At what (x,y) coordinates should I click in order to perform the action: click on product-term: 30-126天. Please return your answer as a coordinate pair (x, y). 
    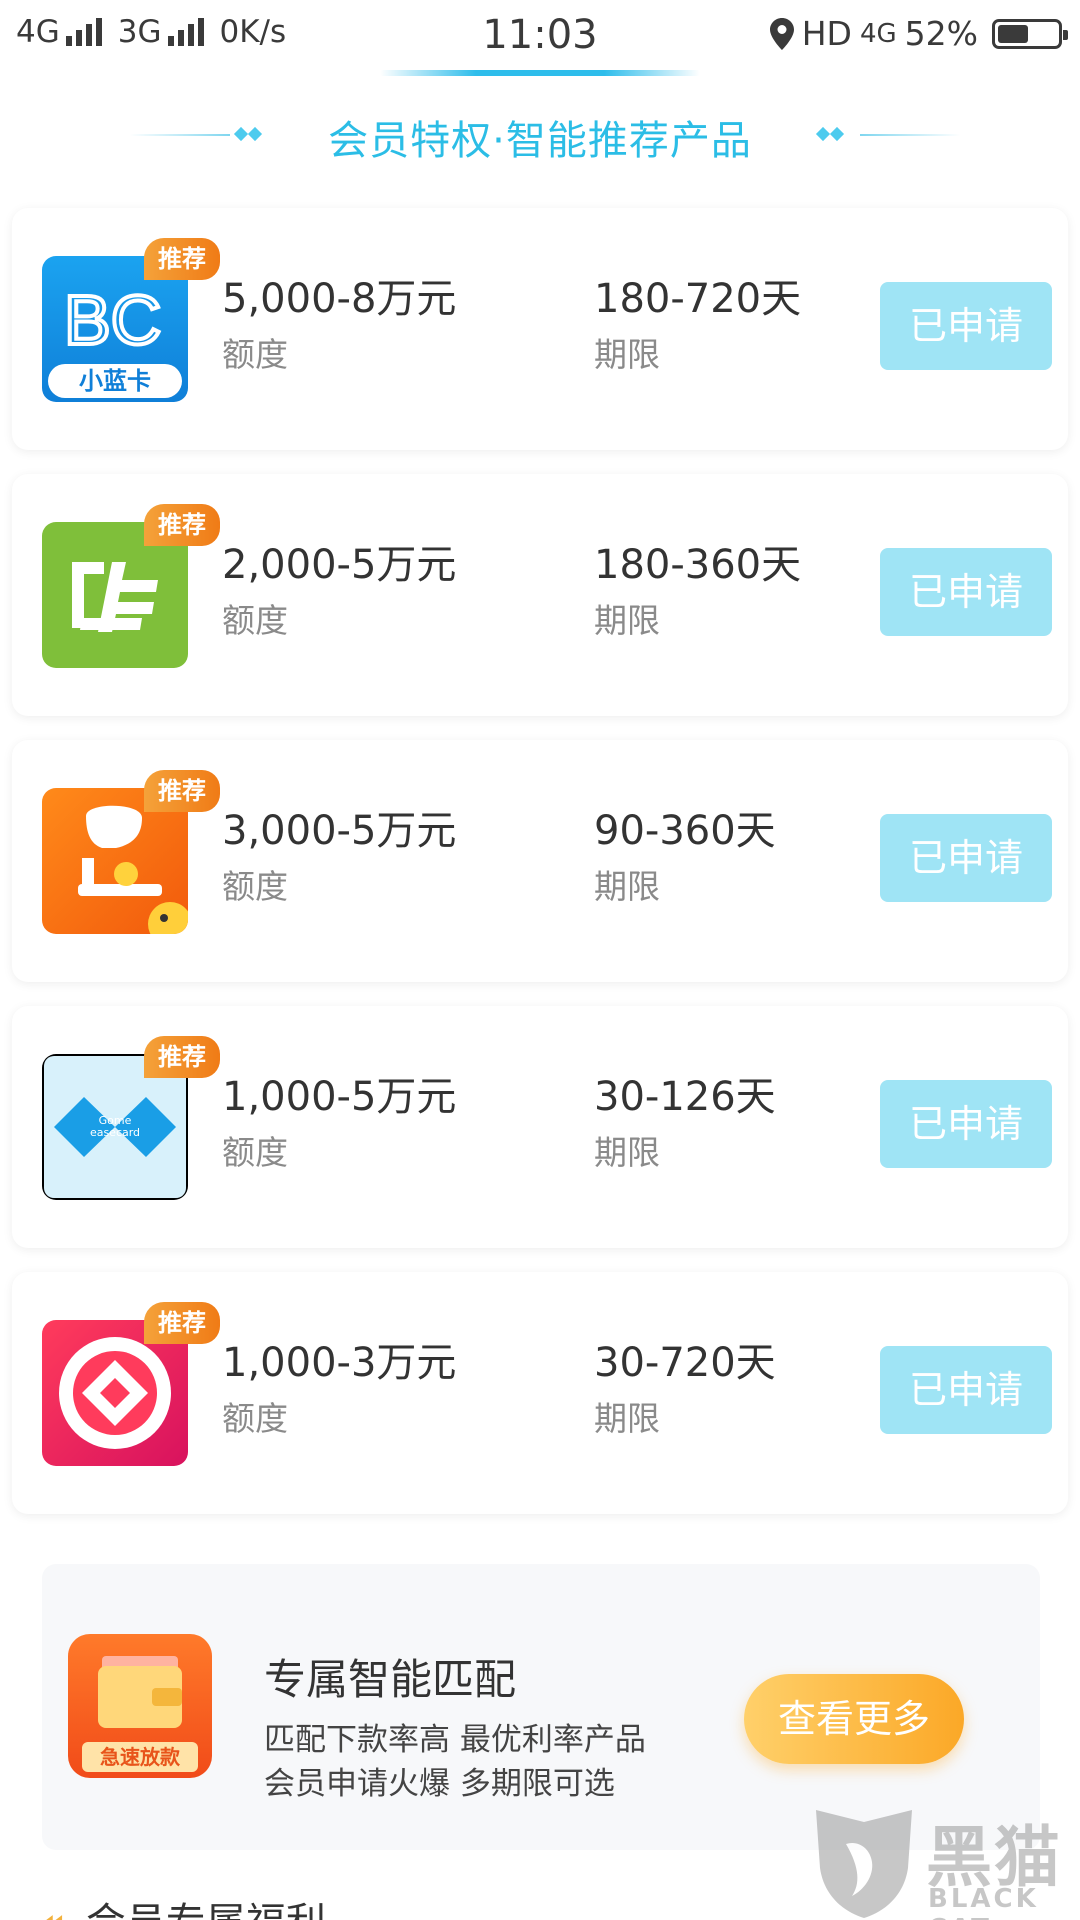
    Looking at the image, I should click on (685, 1097).